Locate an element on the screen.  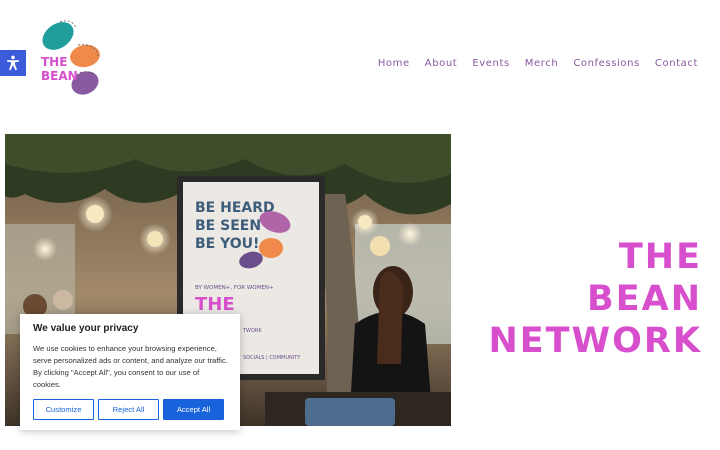
reject-all-button: Reject All is located at coordinates (128, 409).